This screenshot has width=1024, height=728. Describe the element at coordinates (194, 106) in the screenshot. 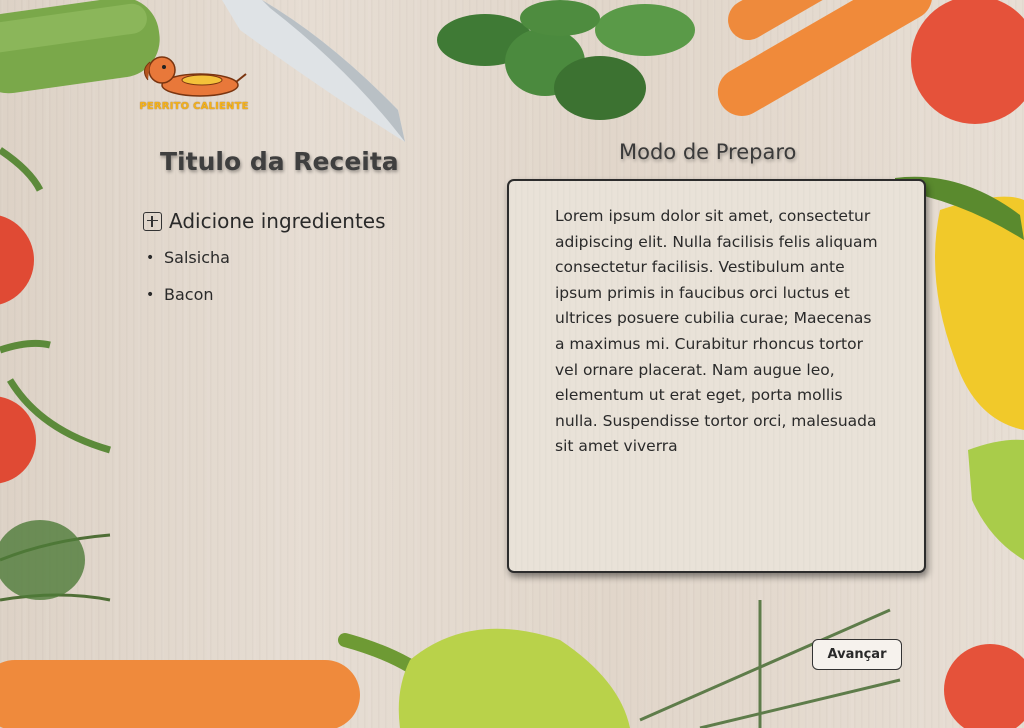

I see `logo-text: PERRITO CALIENTE` at that location.